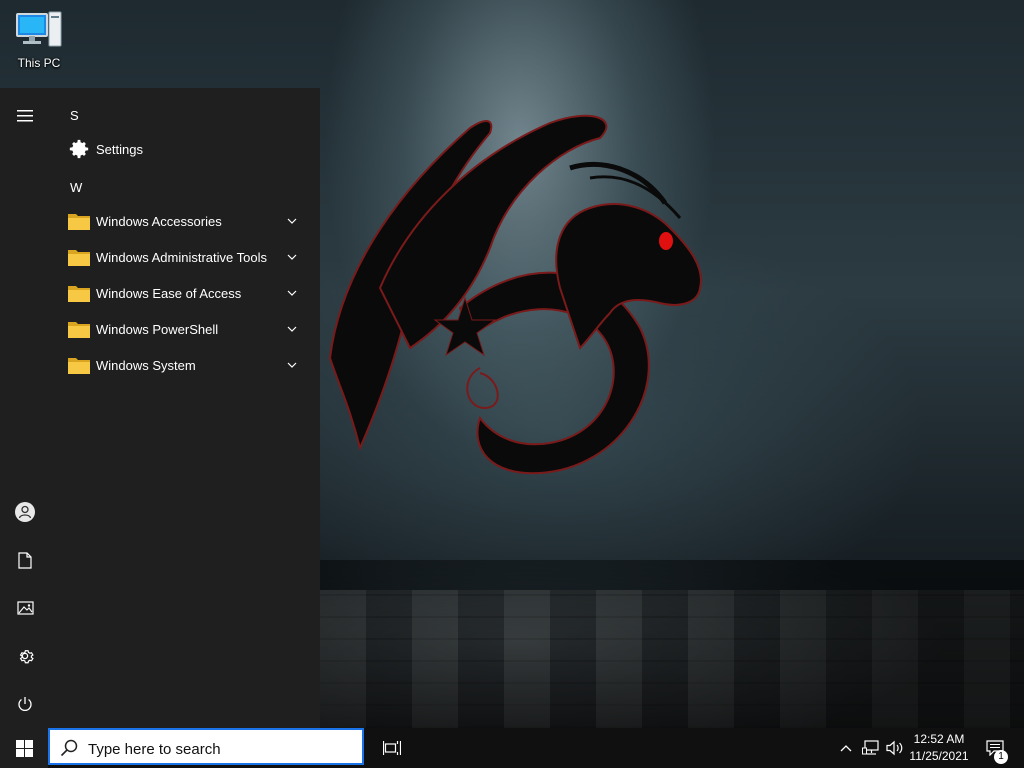 The width and height of the screenshot is (1024, 768). I want to click on pictures-button, so click(25, 608).